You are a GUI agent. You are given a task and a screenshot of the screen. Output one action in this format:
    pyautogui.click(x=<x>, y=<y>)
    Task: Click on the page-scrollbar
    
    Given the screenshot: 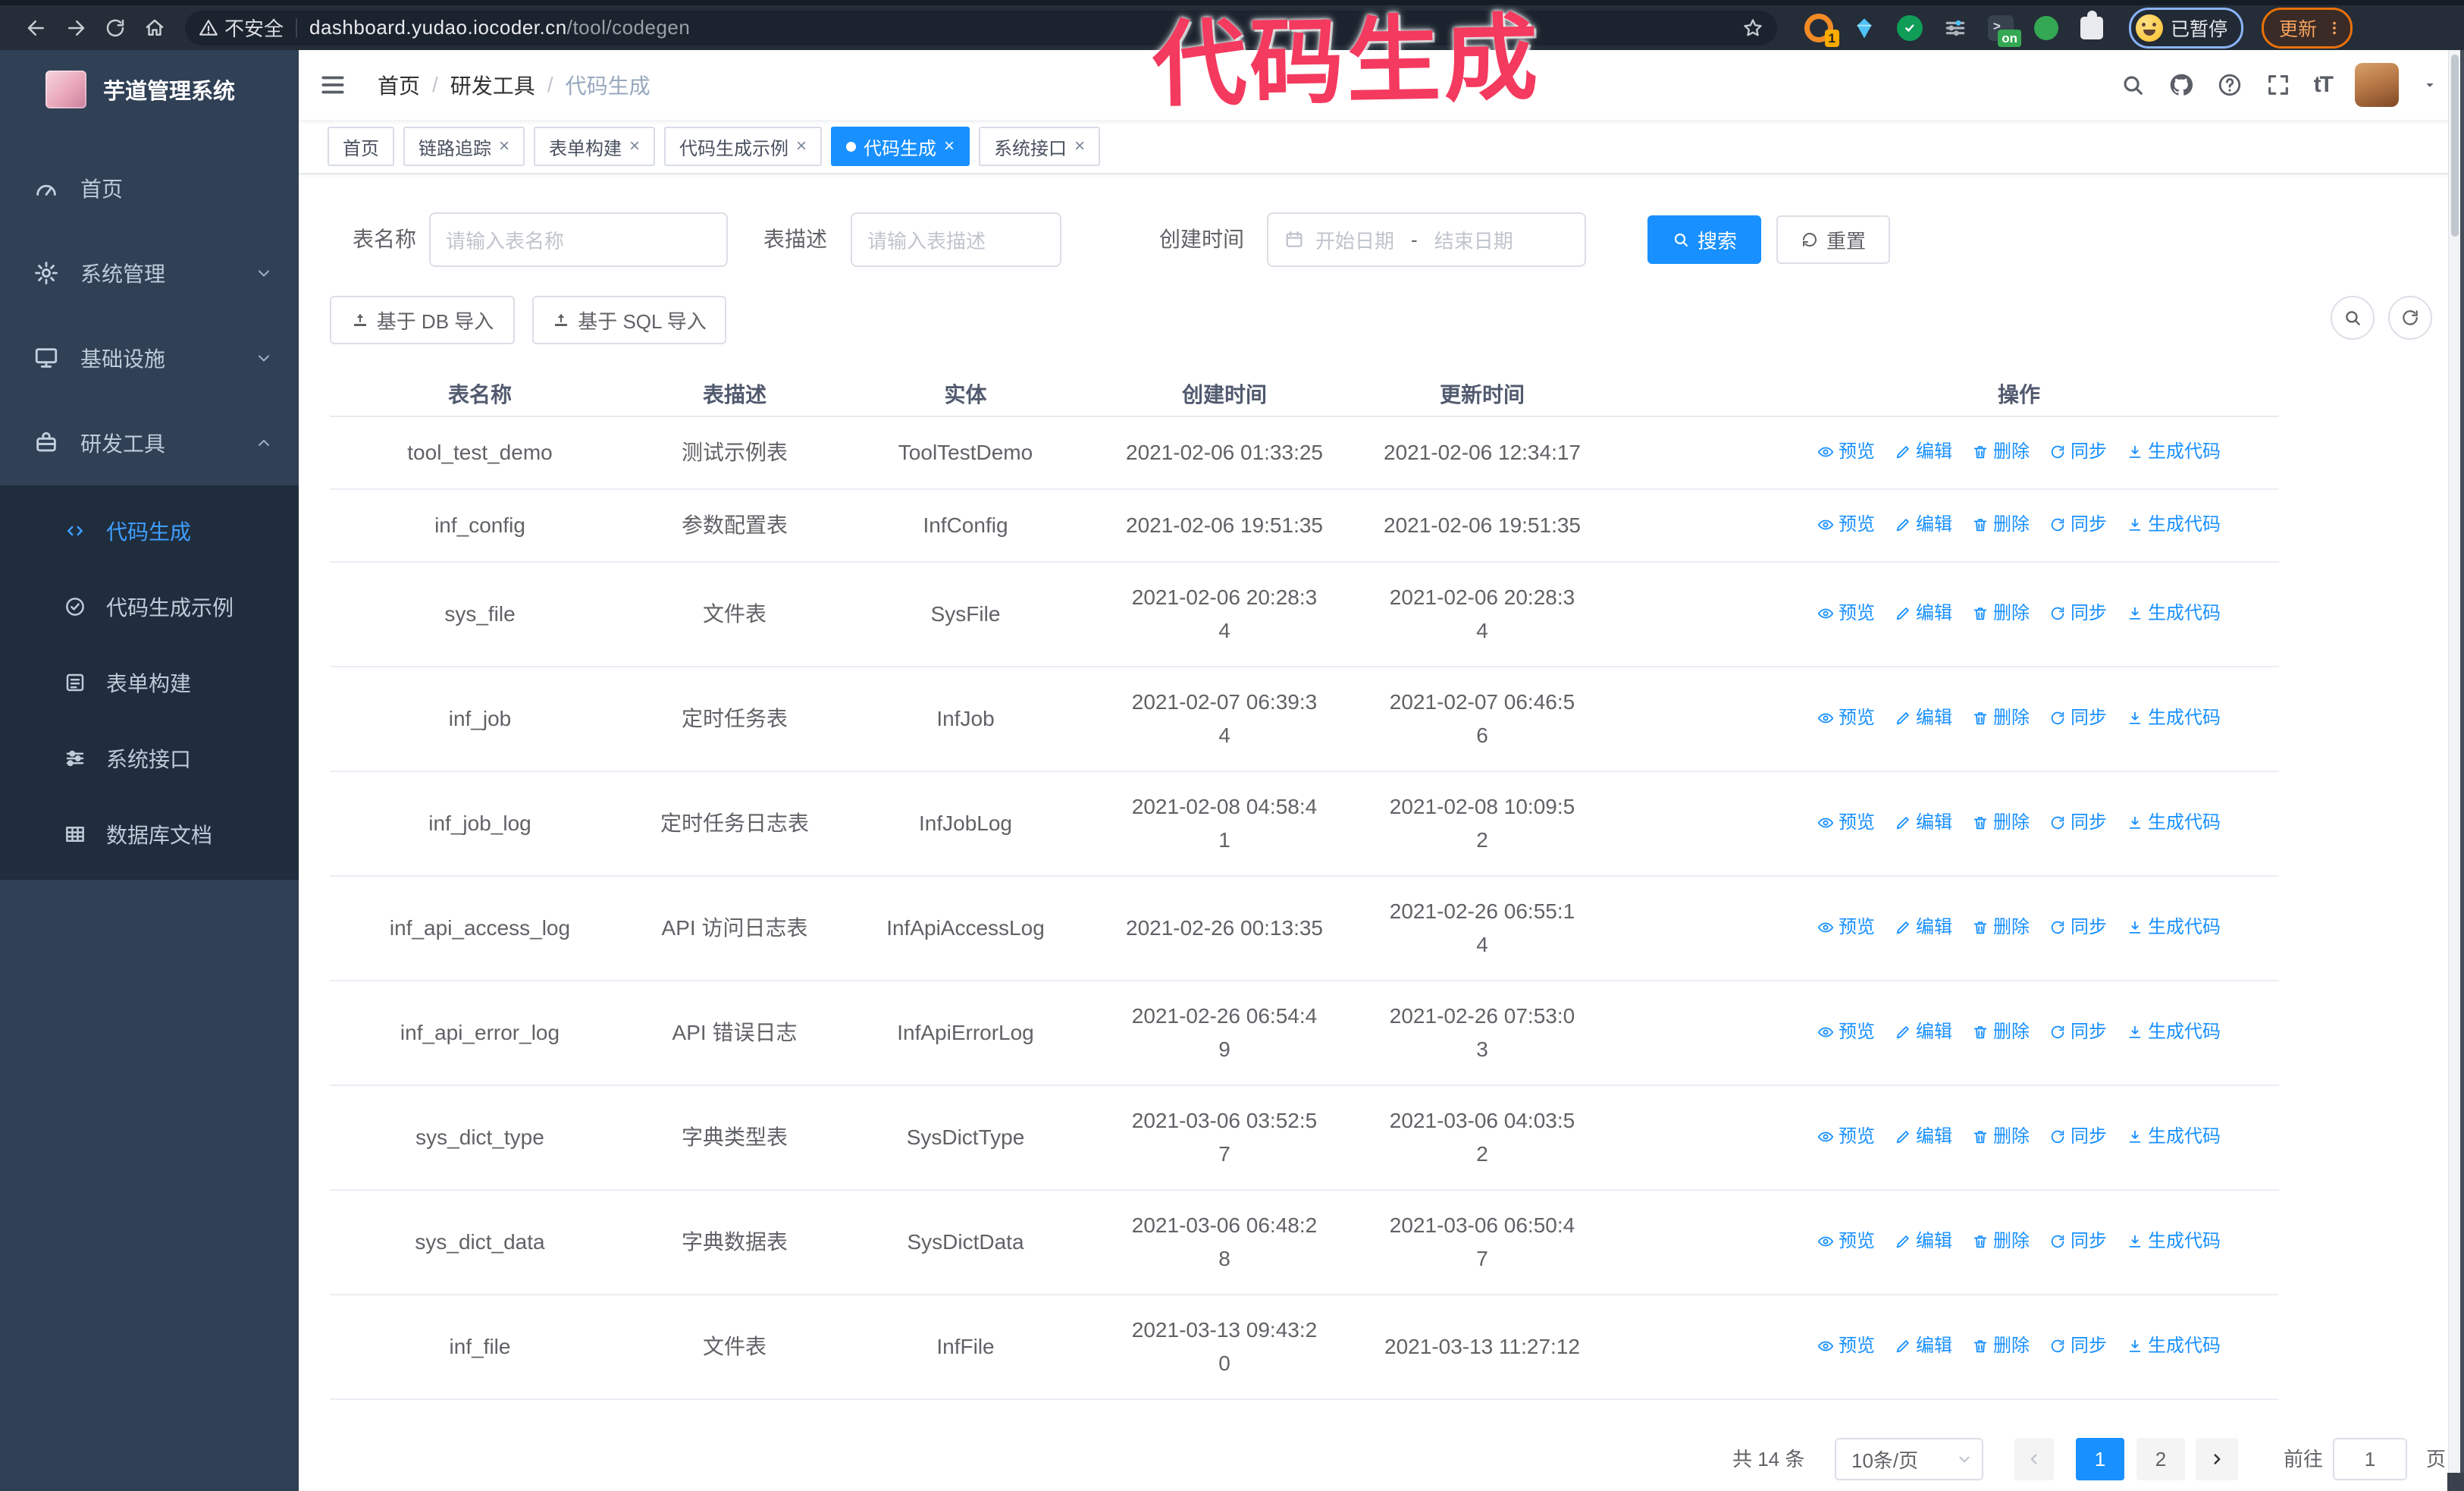 What is the action you would take?
    pyautogui.click(x=2454, y=770)
    